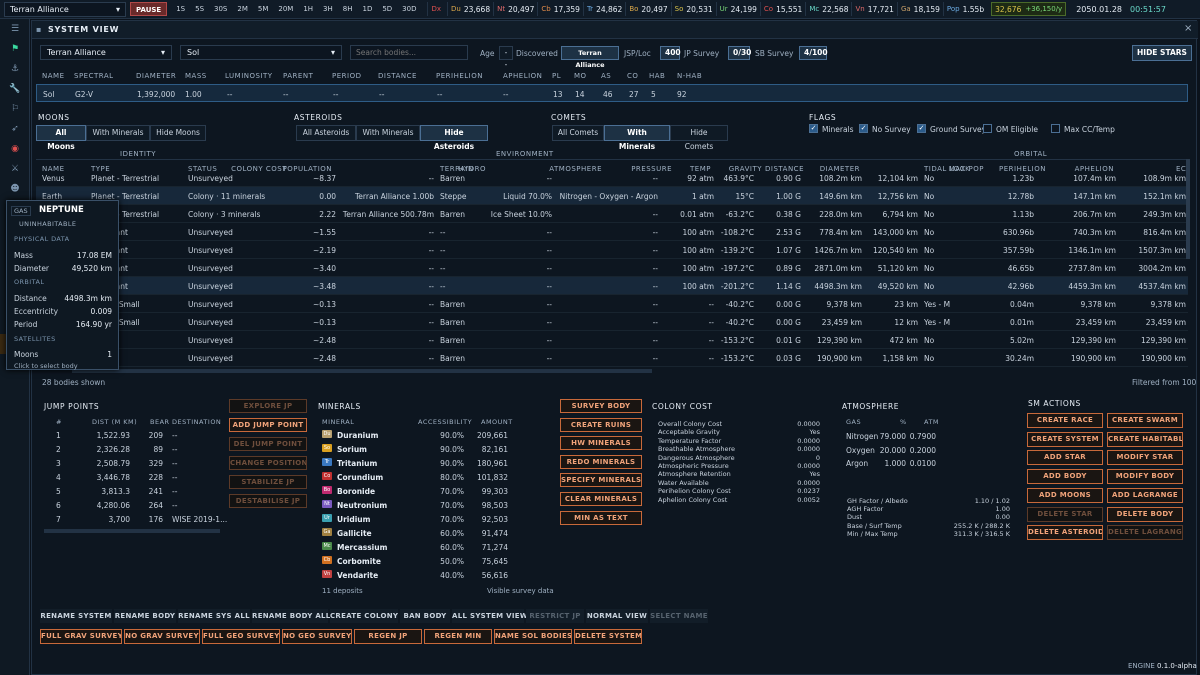 The image size is (1200, 675). What do you see at coordinates (348, 9) in the screenshot?
I see `time-increment-button: 8H` at bounding box center [348, 9].